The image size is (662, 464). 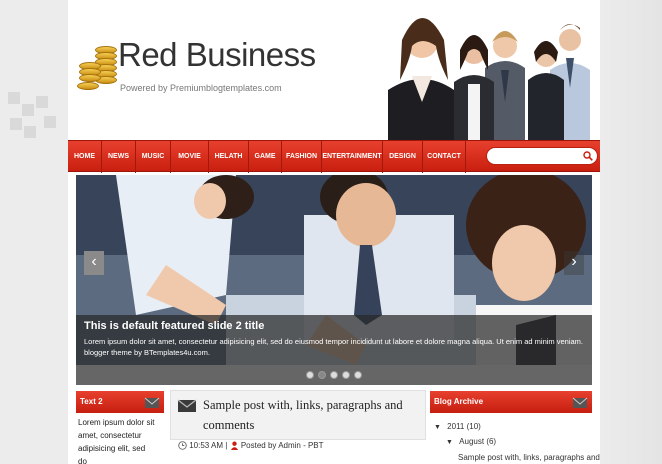 What do you see at coordinates (190, 157) in the screenshot?
I see `nav-item-movie: MOVIE` at bounding box center [190, 157].